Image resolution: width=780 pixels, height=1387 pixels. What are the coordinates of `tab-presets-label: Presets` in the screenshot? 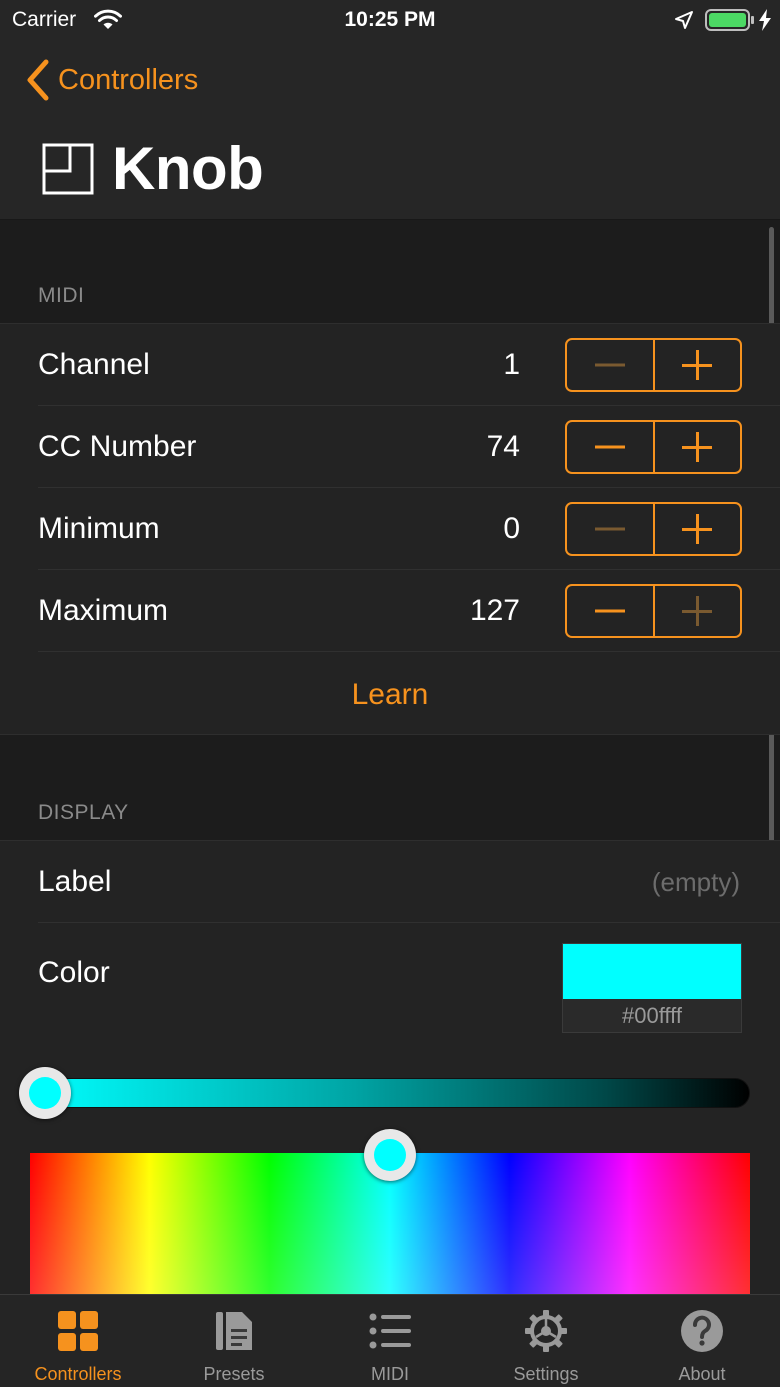 It's located at (234, 1374).